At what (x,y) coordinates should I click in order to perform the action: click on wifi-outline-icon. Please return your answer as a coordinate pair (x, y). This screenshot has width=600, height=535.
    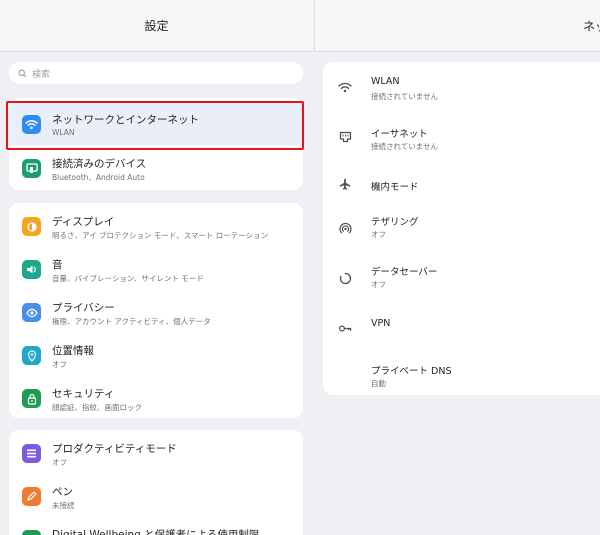
    Looking at the image, I should click on (345, 87).